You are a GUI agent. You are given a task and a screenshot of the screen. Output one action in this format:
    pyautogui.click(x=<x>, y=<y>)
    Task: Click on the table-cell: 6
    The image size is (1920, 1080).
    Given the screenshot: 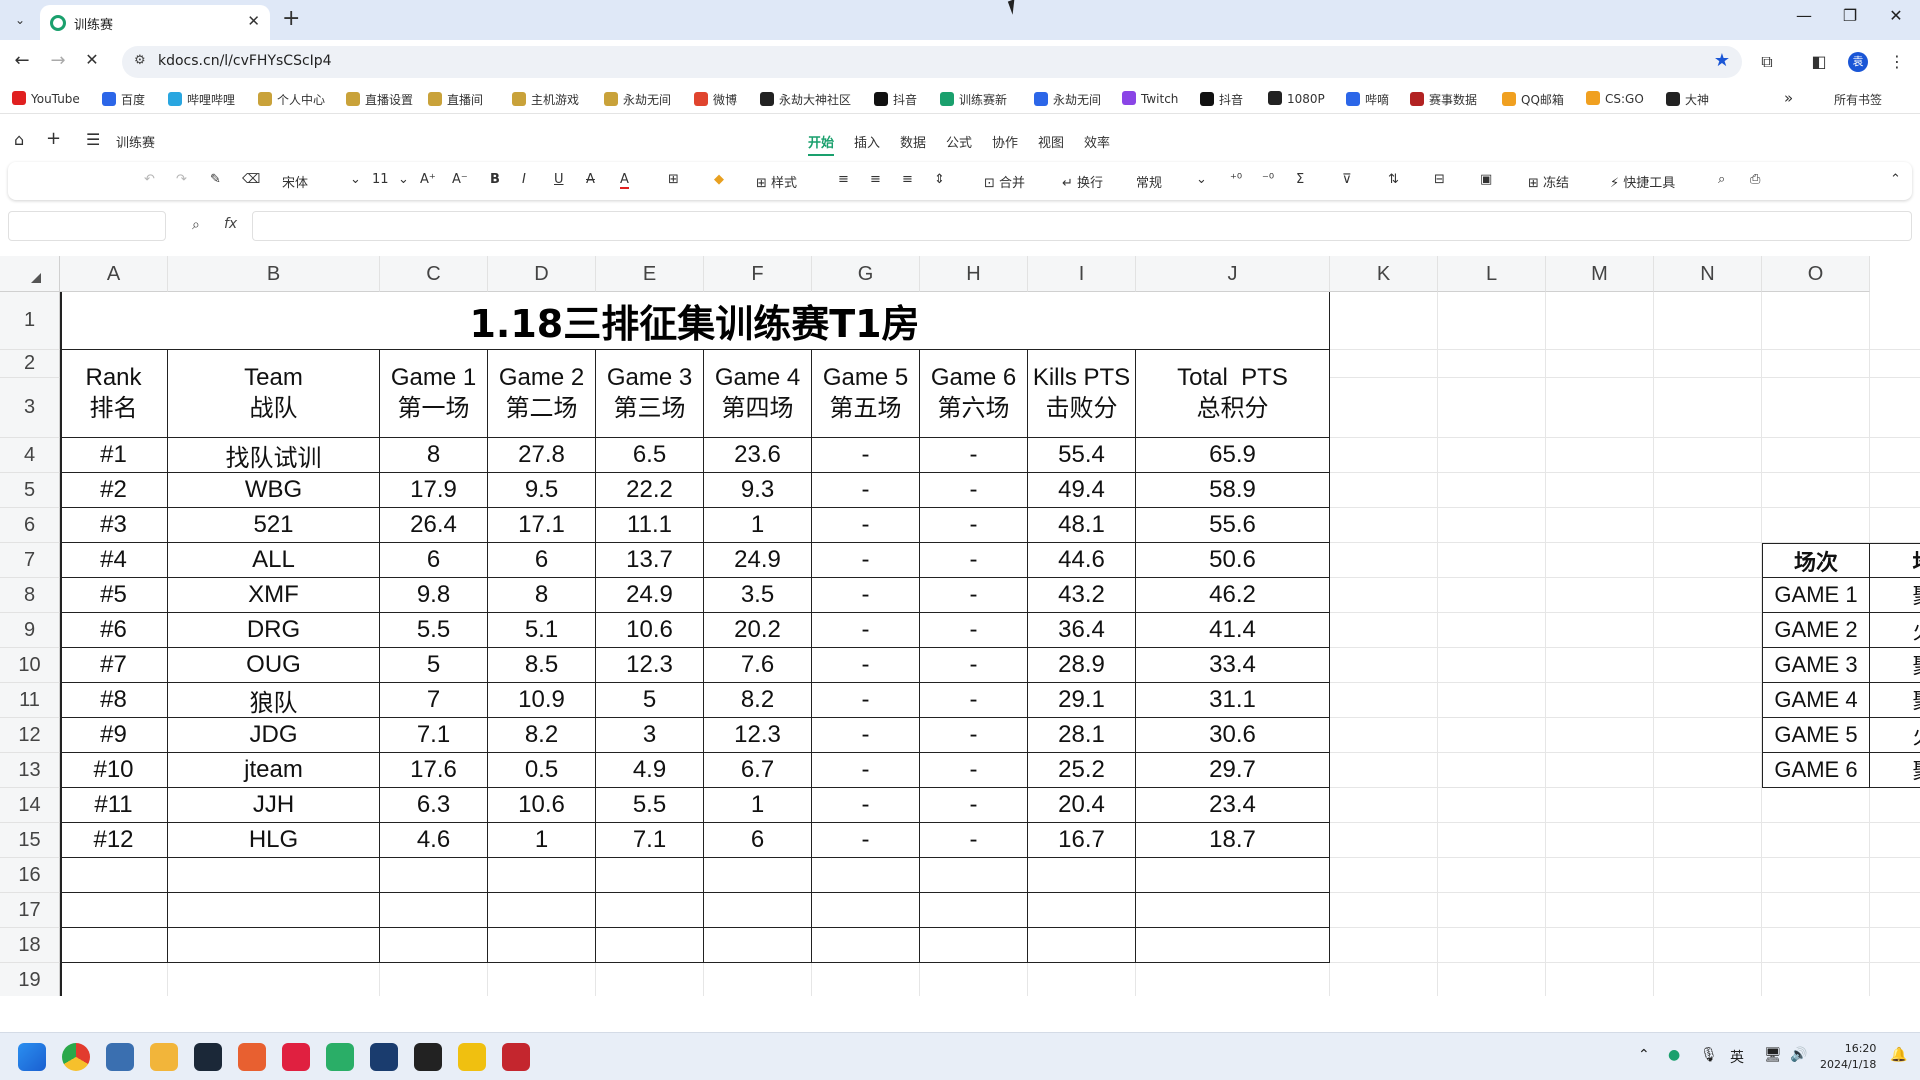 What is the action you would take?
    pyautogui.click(x=542, y=560)
    